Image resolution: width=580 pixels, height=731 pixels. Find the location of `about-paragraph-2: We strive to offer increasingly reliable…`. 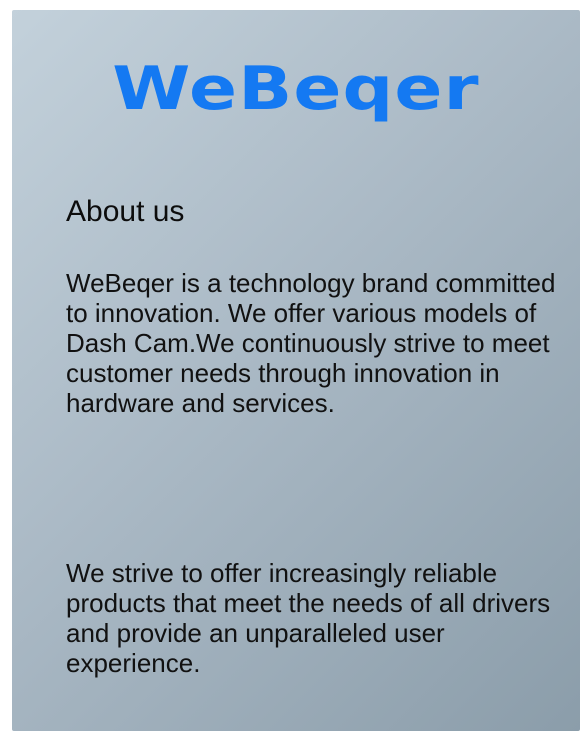

about-paragraph-2: We strive to offer increasingly reliable… is located at coordinates (308, 618).